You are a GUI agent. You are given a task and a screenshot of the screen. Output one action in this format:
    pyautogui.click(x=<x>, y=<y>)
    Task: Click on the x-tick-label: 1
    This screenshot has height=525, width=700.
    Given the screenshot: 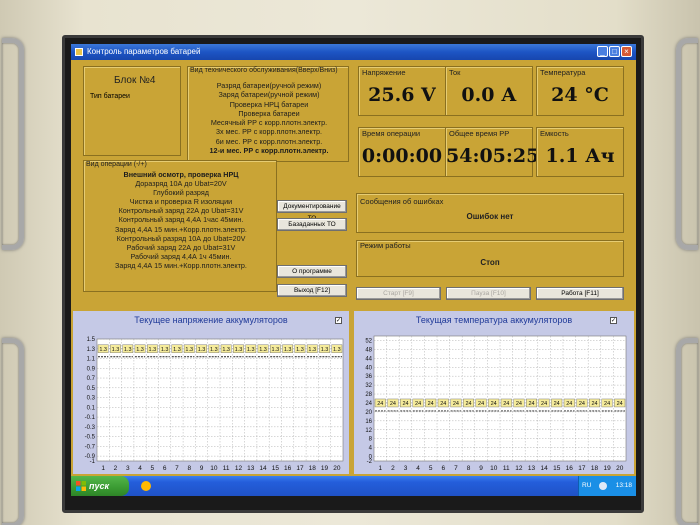 What is the action you would take?
    pyautogui.click(x=103, y=468)
    